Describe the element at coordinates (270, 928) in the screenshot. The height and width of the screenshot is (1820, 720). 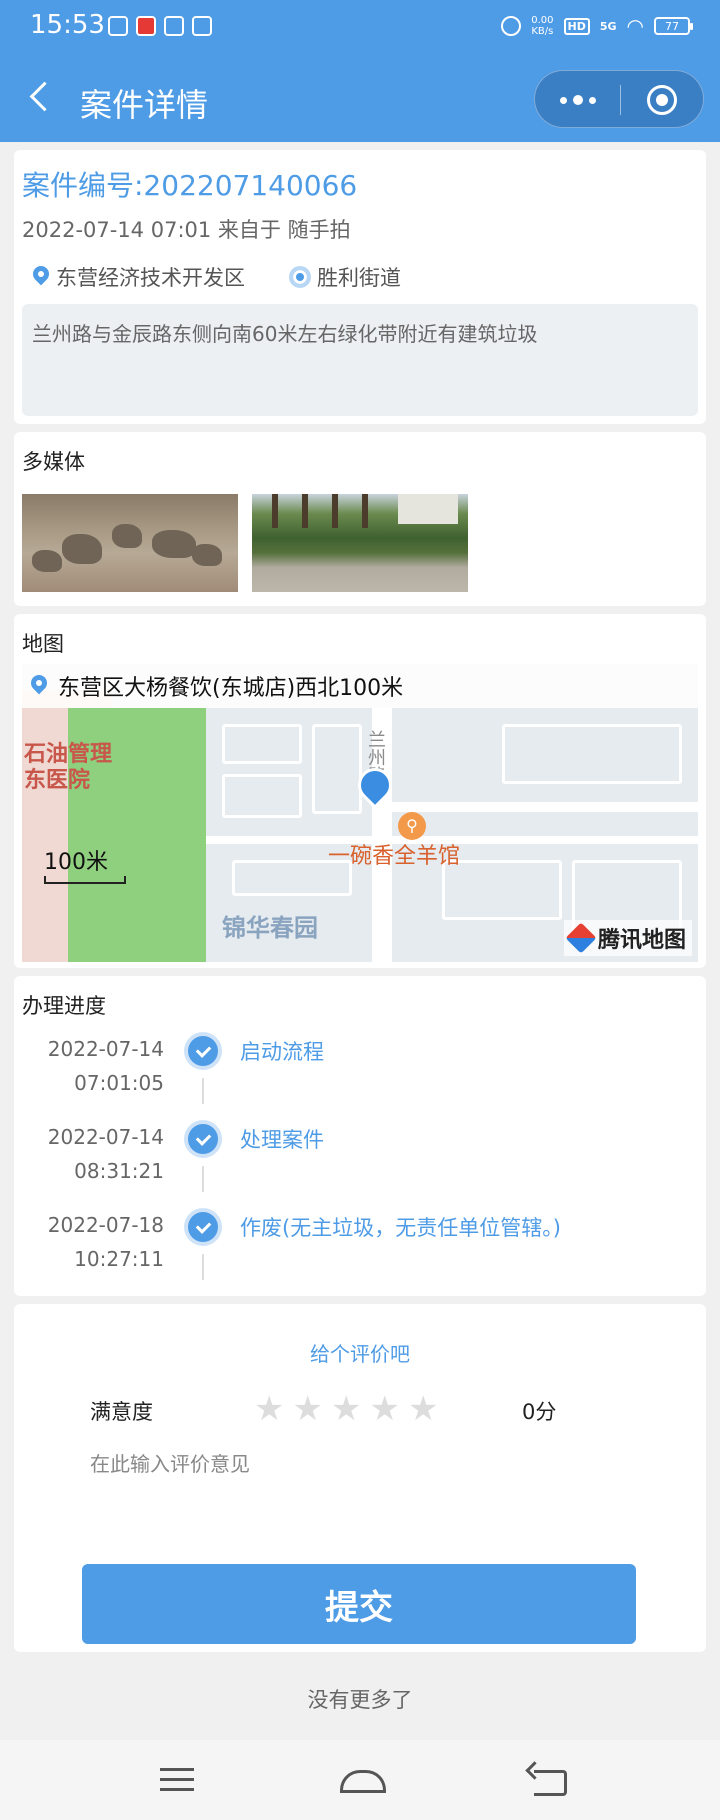
I see `map-label-community: 锦华春园` at that location.